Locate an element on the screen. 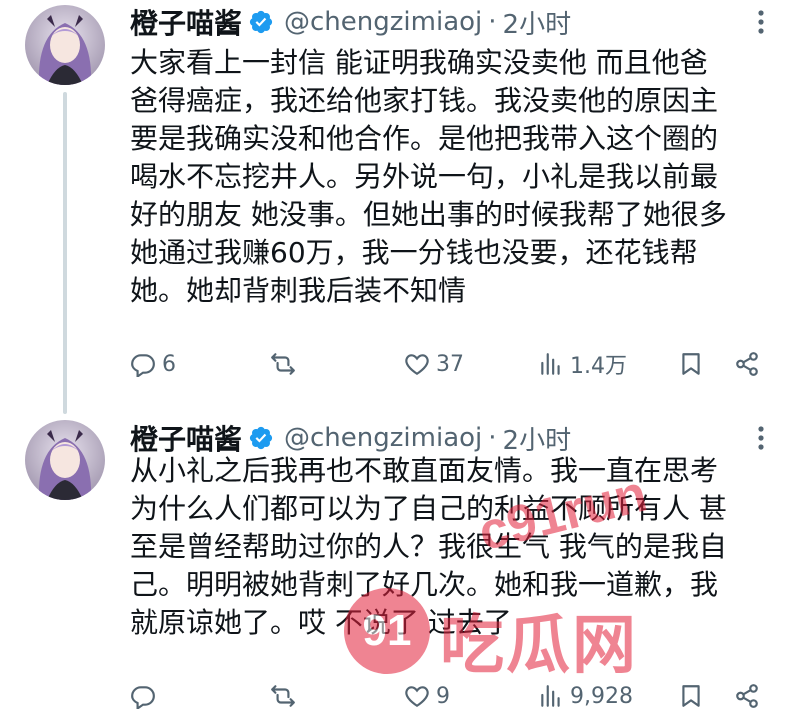  views-count: 9,928 is located at coordinates (601, 696).